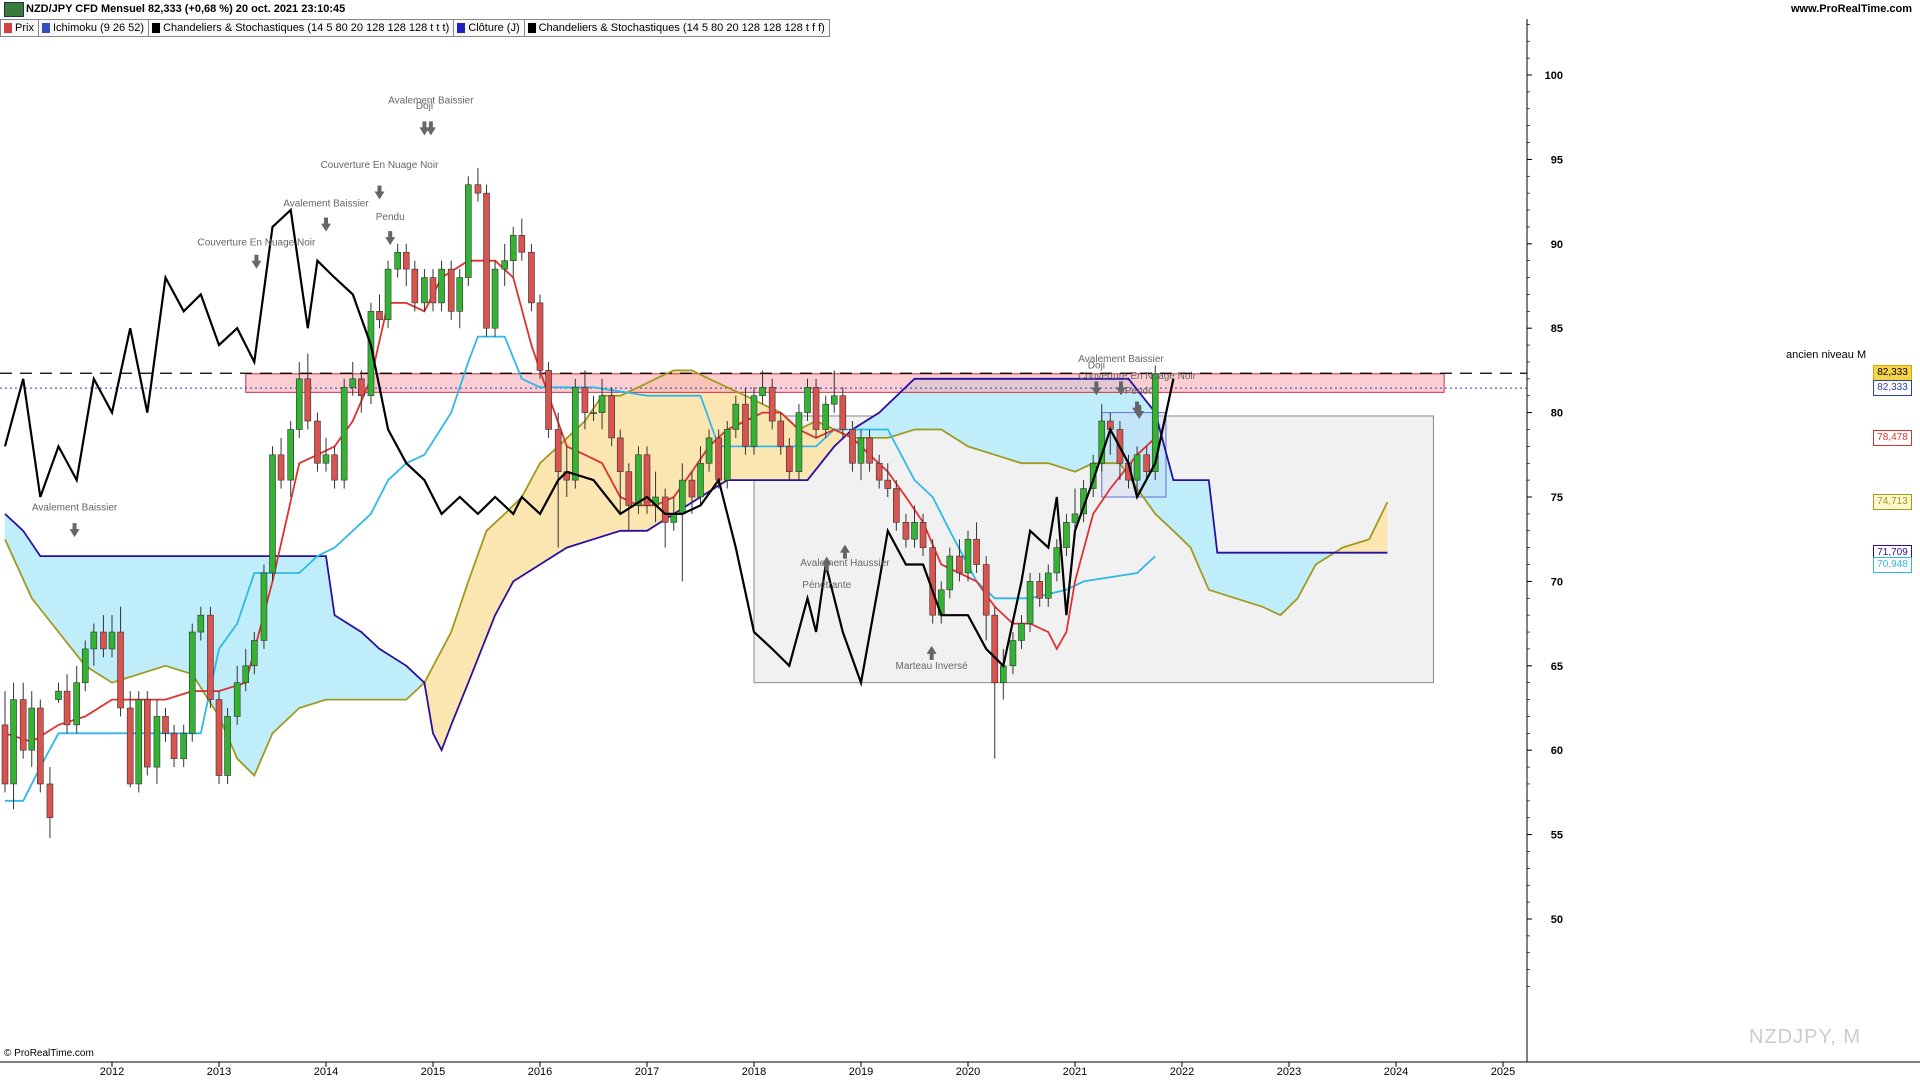 This screenshot has height=1080, width=1920. I want to click on price-tag: 74,713, so click(1892, 501).